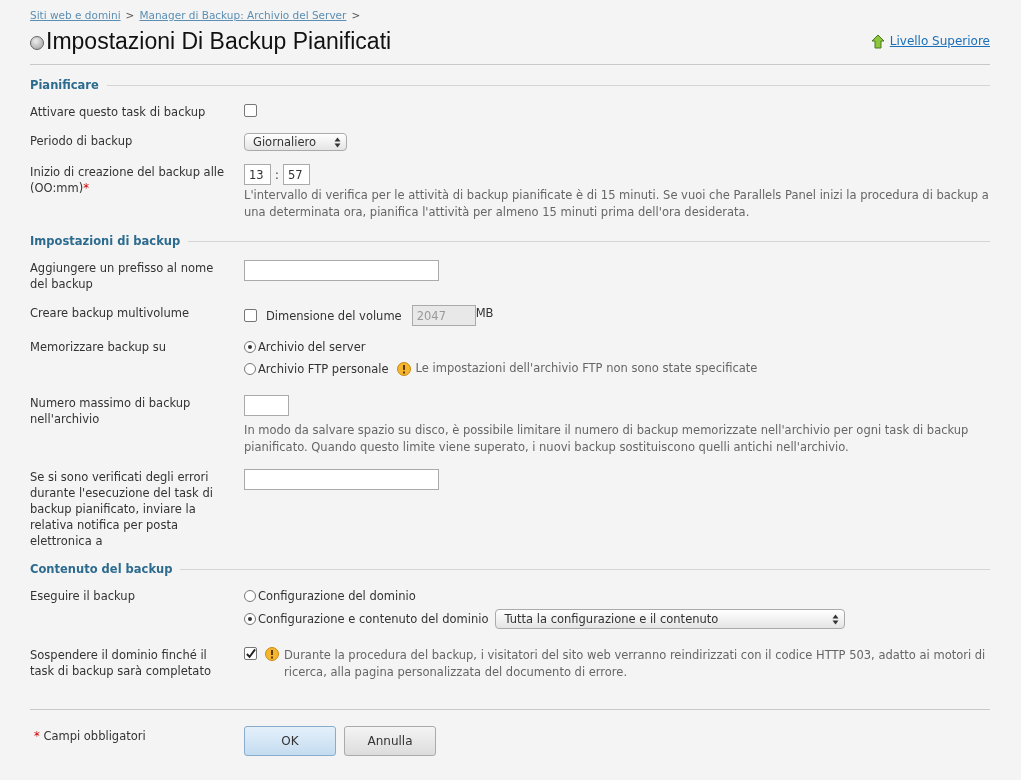  What do you see at coordinates (118, 112) in the screenshot?
I see `field-label: Attivare questo task di backup` at bounding box center [118, 112].